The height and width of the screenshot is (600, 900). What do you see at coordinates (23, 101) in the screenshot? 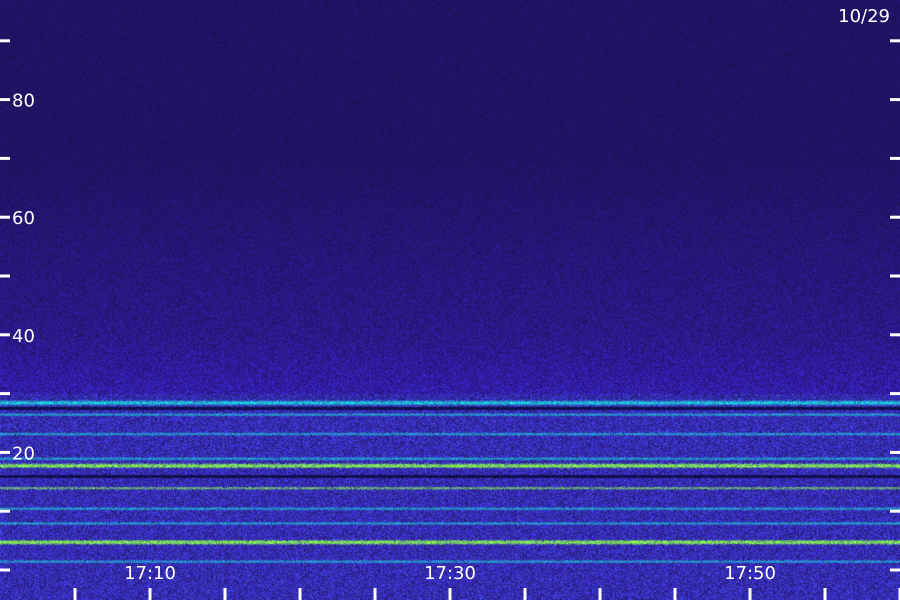
I see `y-tick-label-80: 80` at bounding box center [23, 101].